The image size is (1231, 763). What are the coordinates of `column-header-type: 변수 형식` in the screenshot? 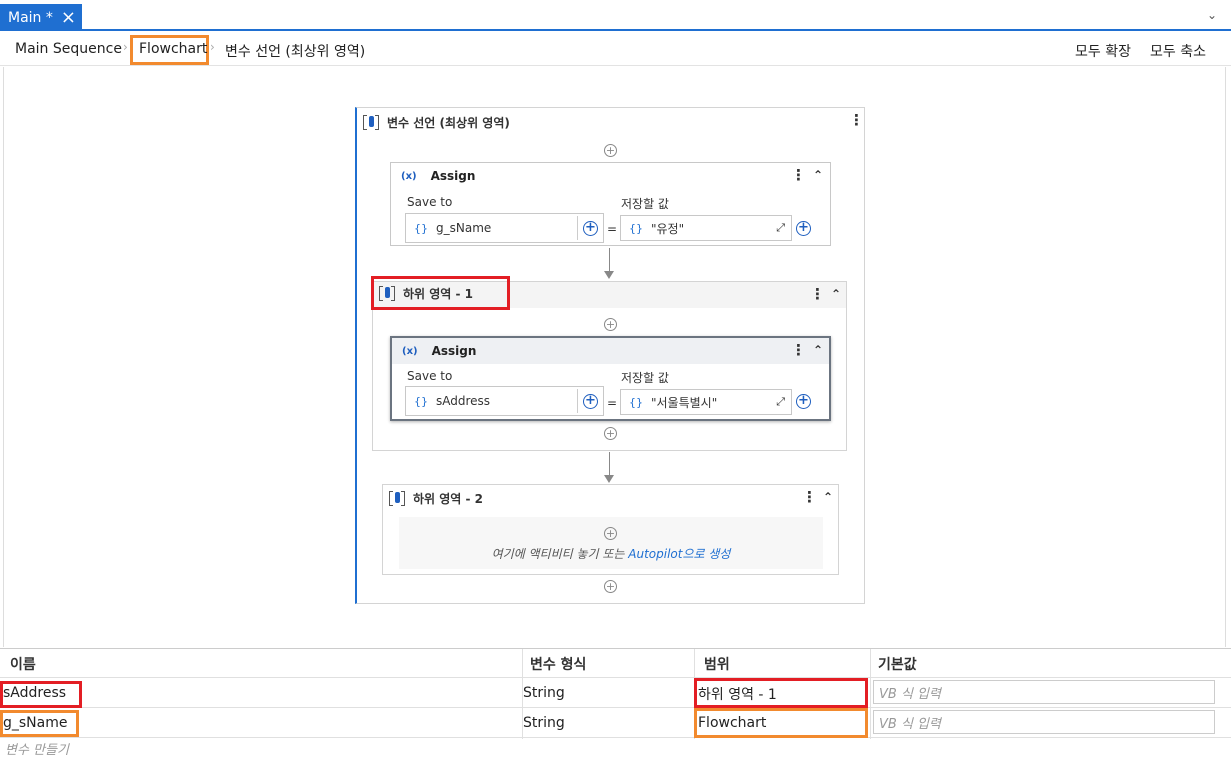 It's located at (558, 664).